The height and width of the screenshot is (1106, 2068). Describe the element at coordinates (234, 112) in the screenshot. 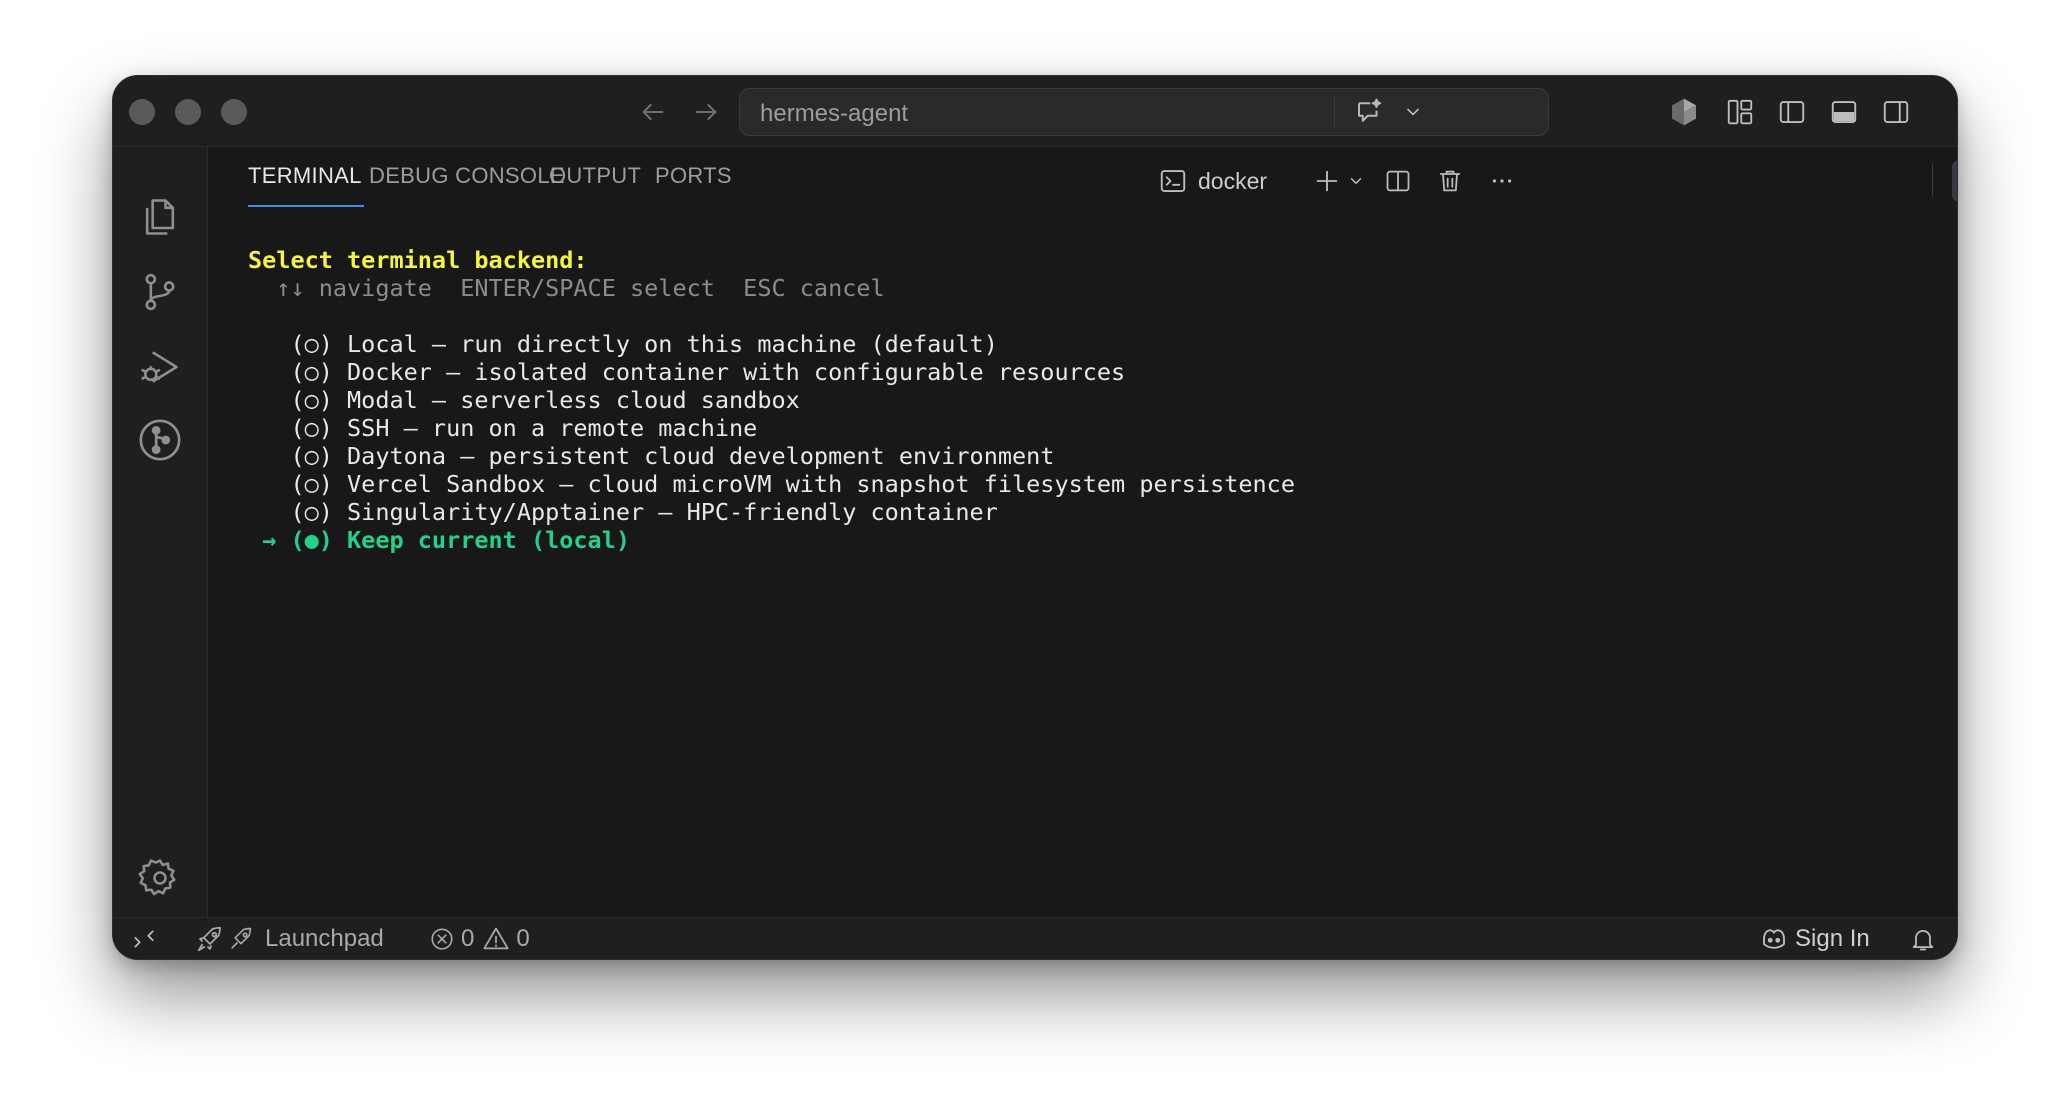

I see `zoom-window-button` at that location.